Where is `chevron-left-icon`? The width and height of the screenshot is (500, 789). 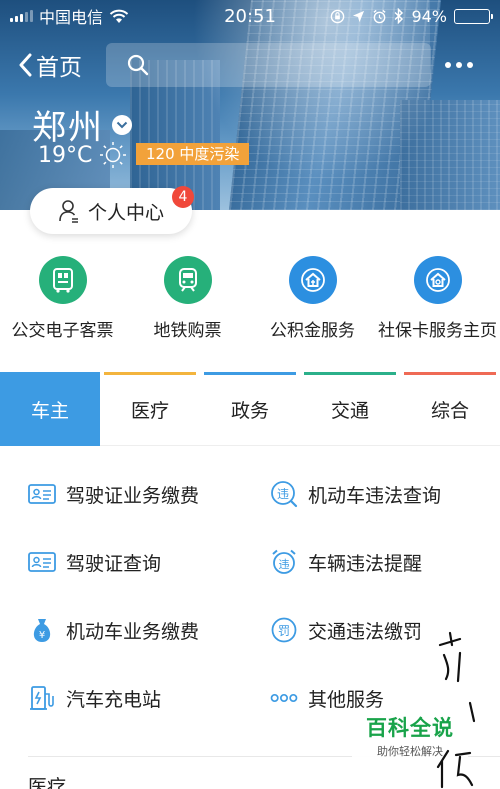
chevron-left-icon is located at coordinates (25, 65).